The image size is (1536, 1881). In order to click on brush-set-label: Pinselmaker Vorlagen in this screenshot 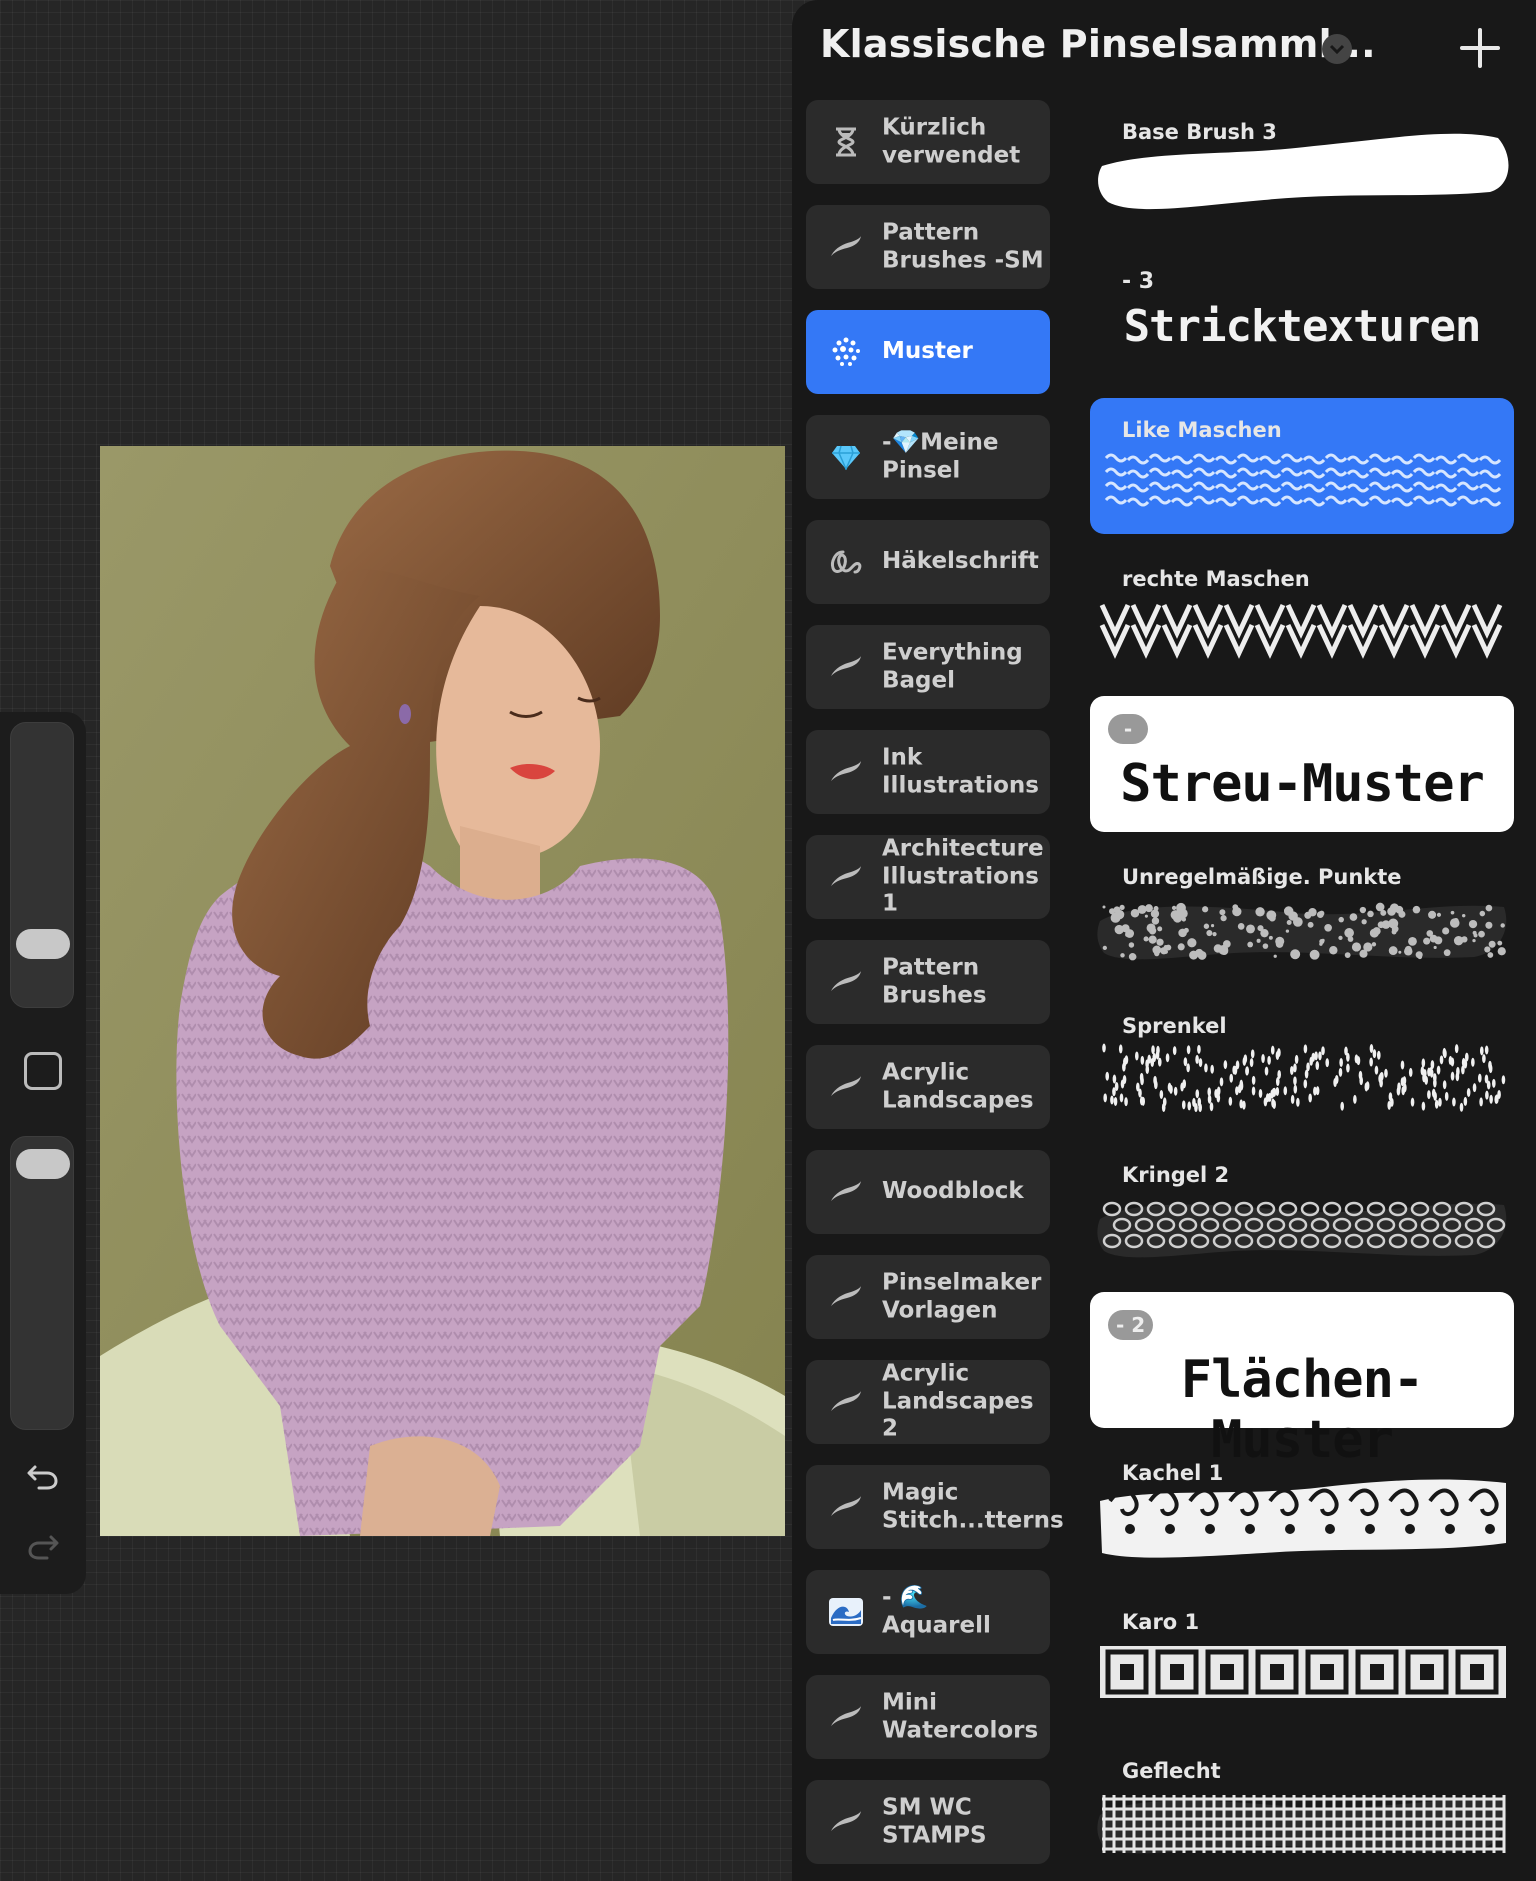, I will do `click(962, 1296)`.